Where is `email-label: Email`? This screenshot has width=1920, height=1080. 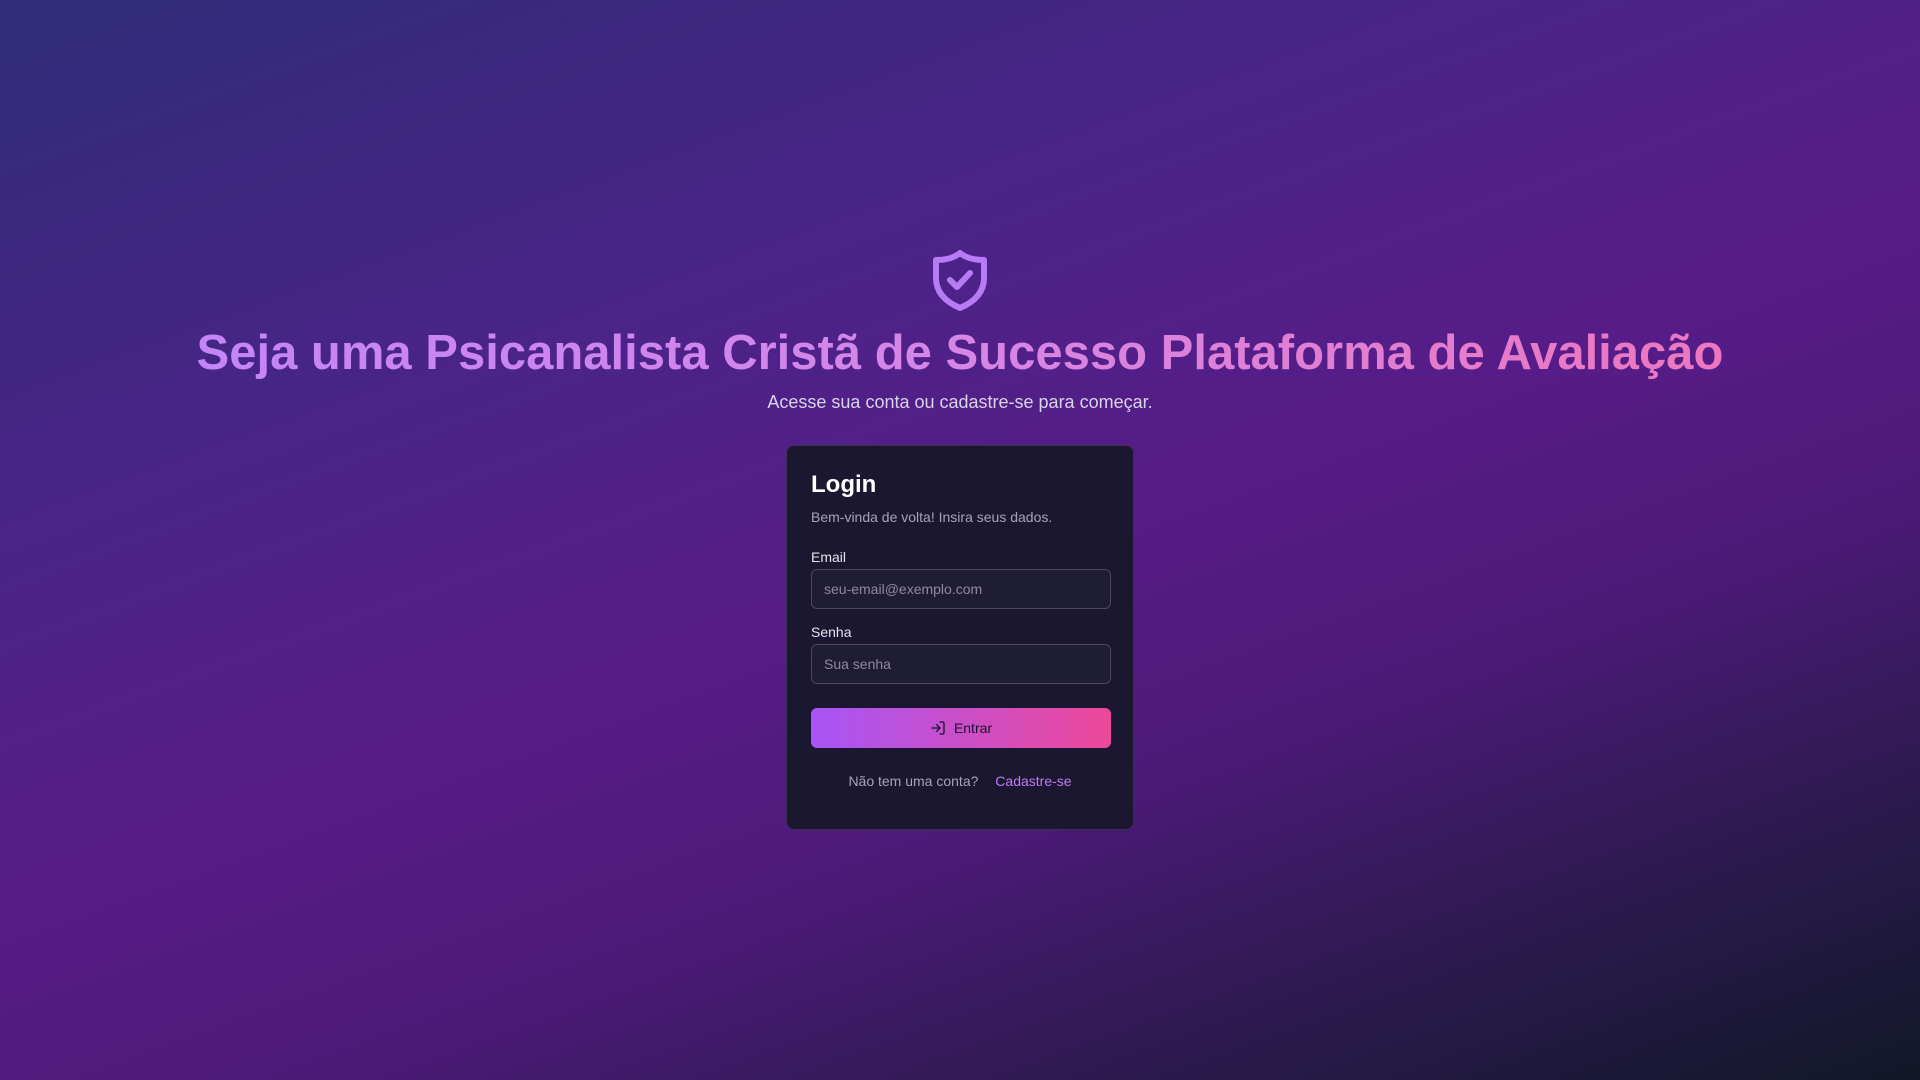
email-label: Email is located at coordinates (829, 557).